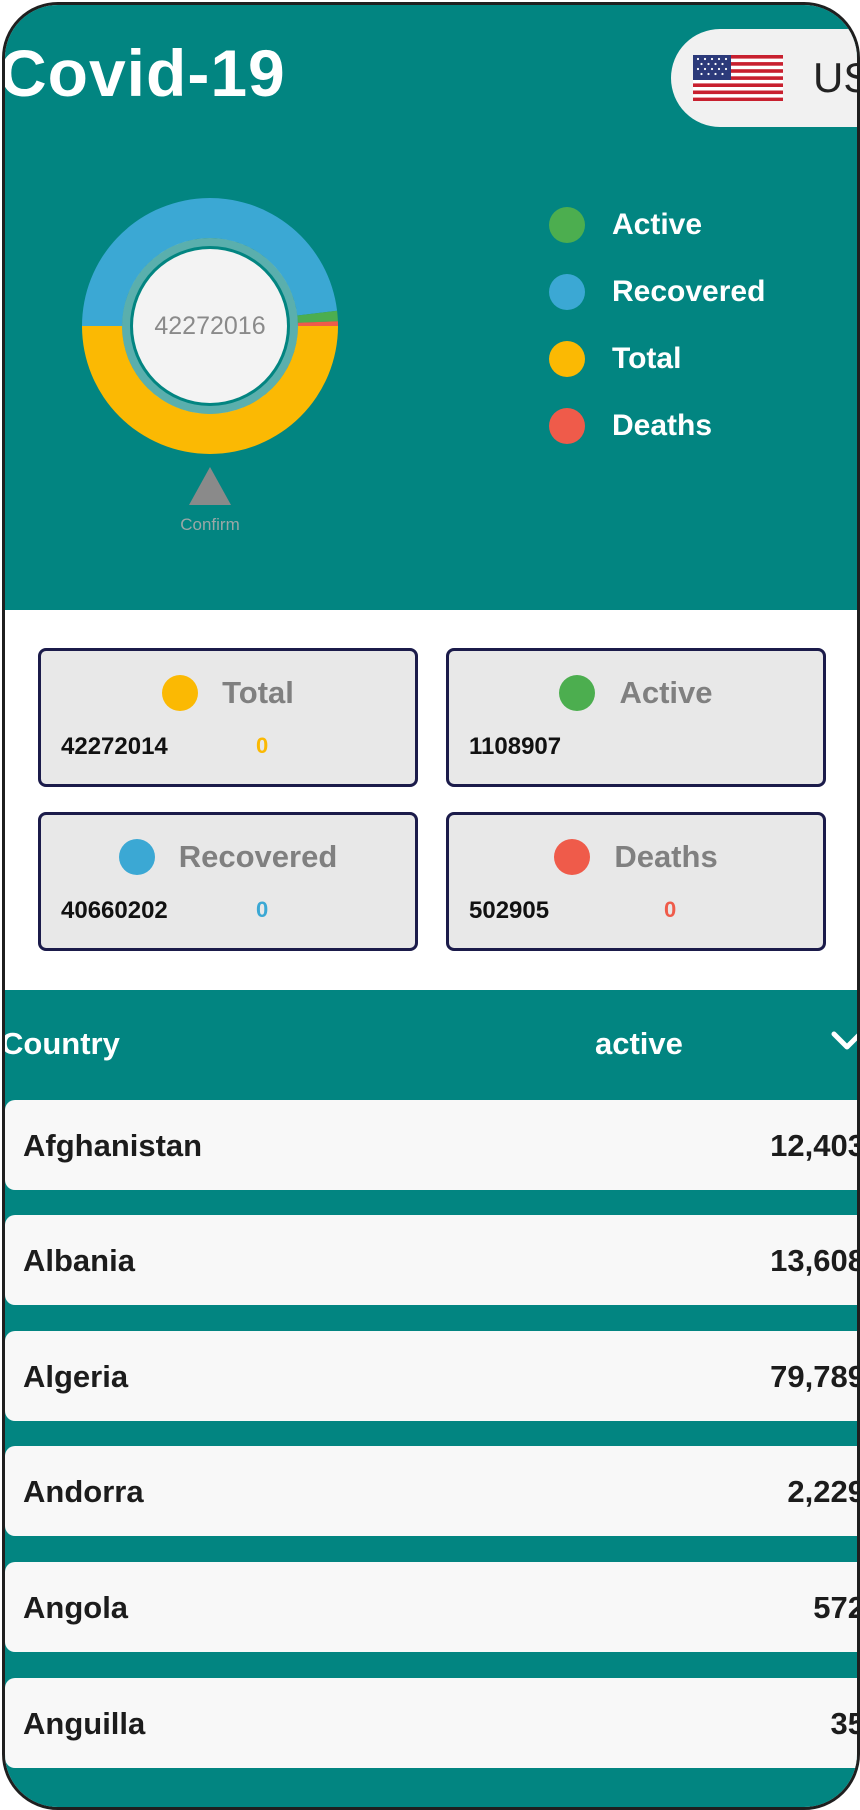 The height and width of the screenshot is (1810, 860). Describe the element at coordinates (666, 856) in the screenshot. I see `stat-card-title: Deaths` at that location.